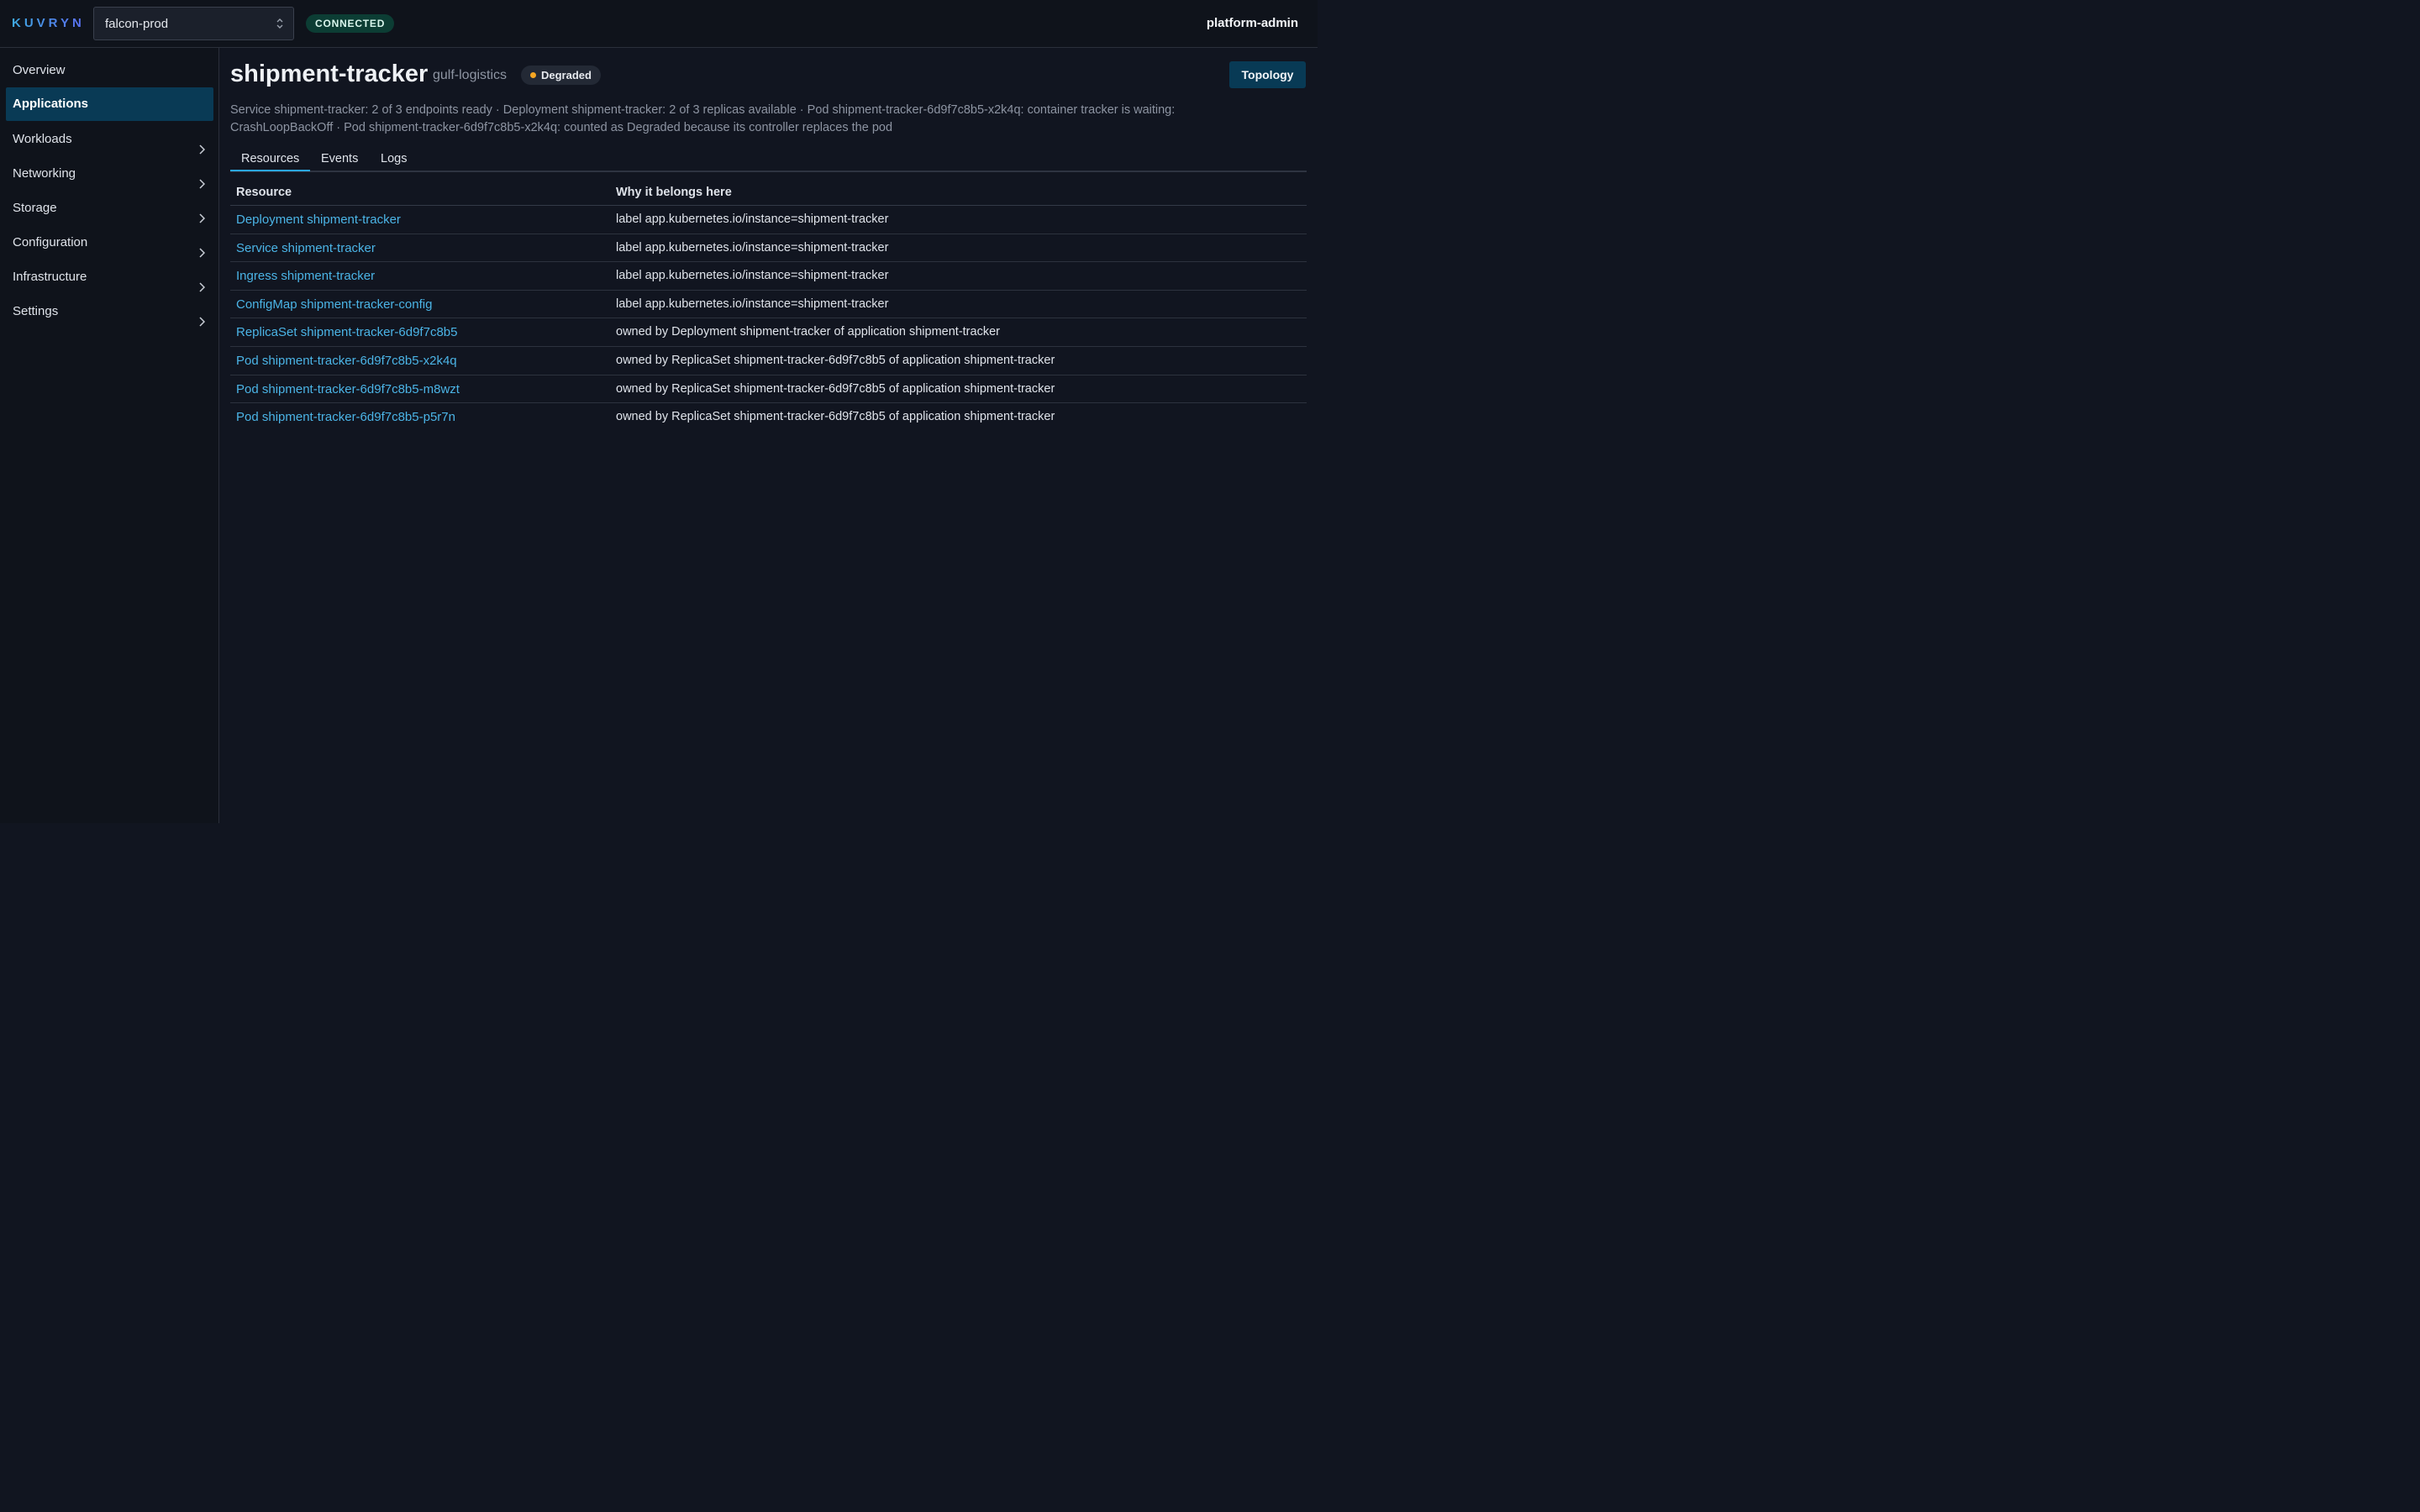  I want to click on sidebar-item-settings: Settings, so click(109, 311).